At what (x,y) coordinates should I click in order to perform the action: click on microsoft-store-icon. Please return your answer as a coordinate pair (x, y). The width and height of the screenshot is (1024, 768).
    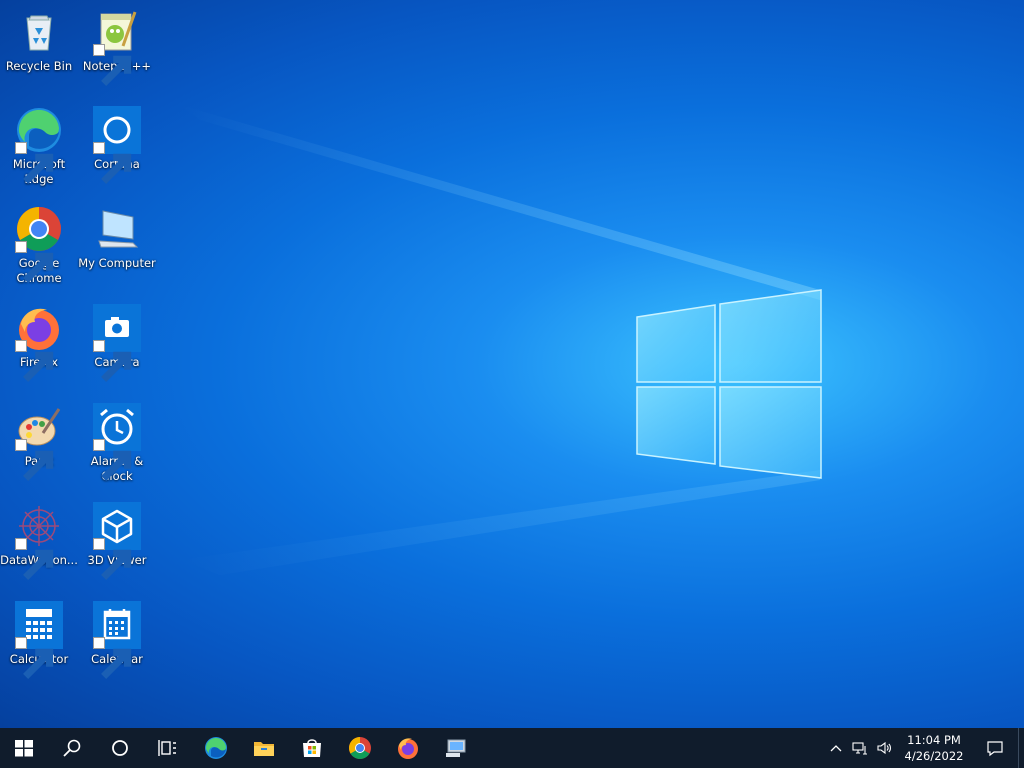
    Looking at the image, I should click on (312, 748).